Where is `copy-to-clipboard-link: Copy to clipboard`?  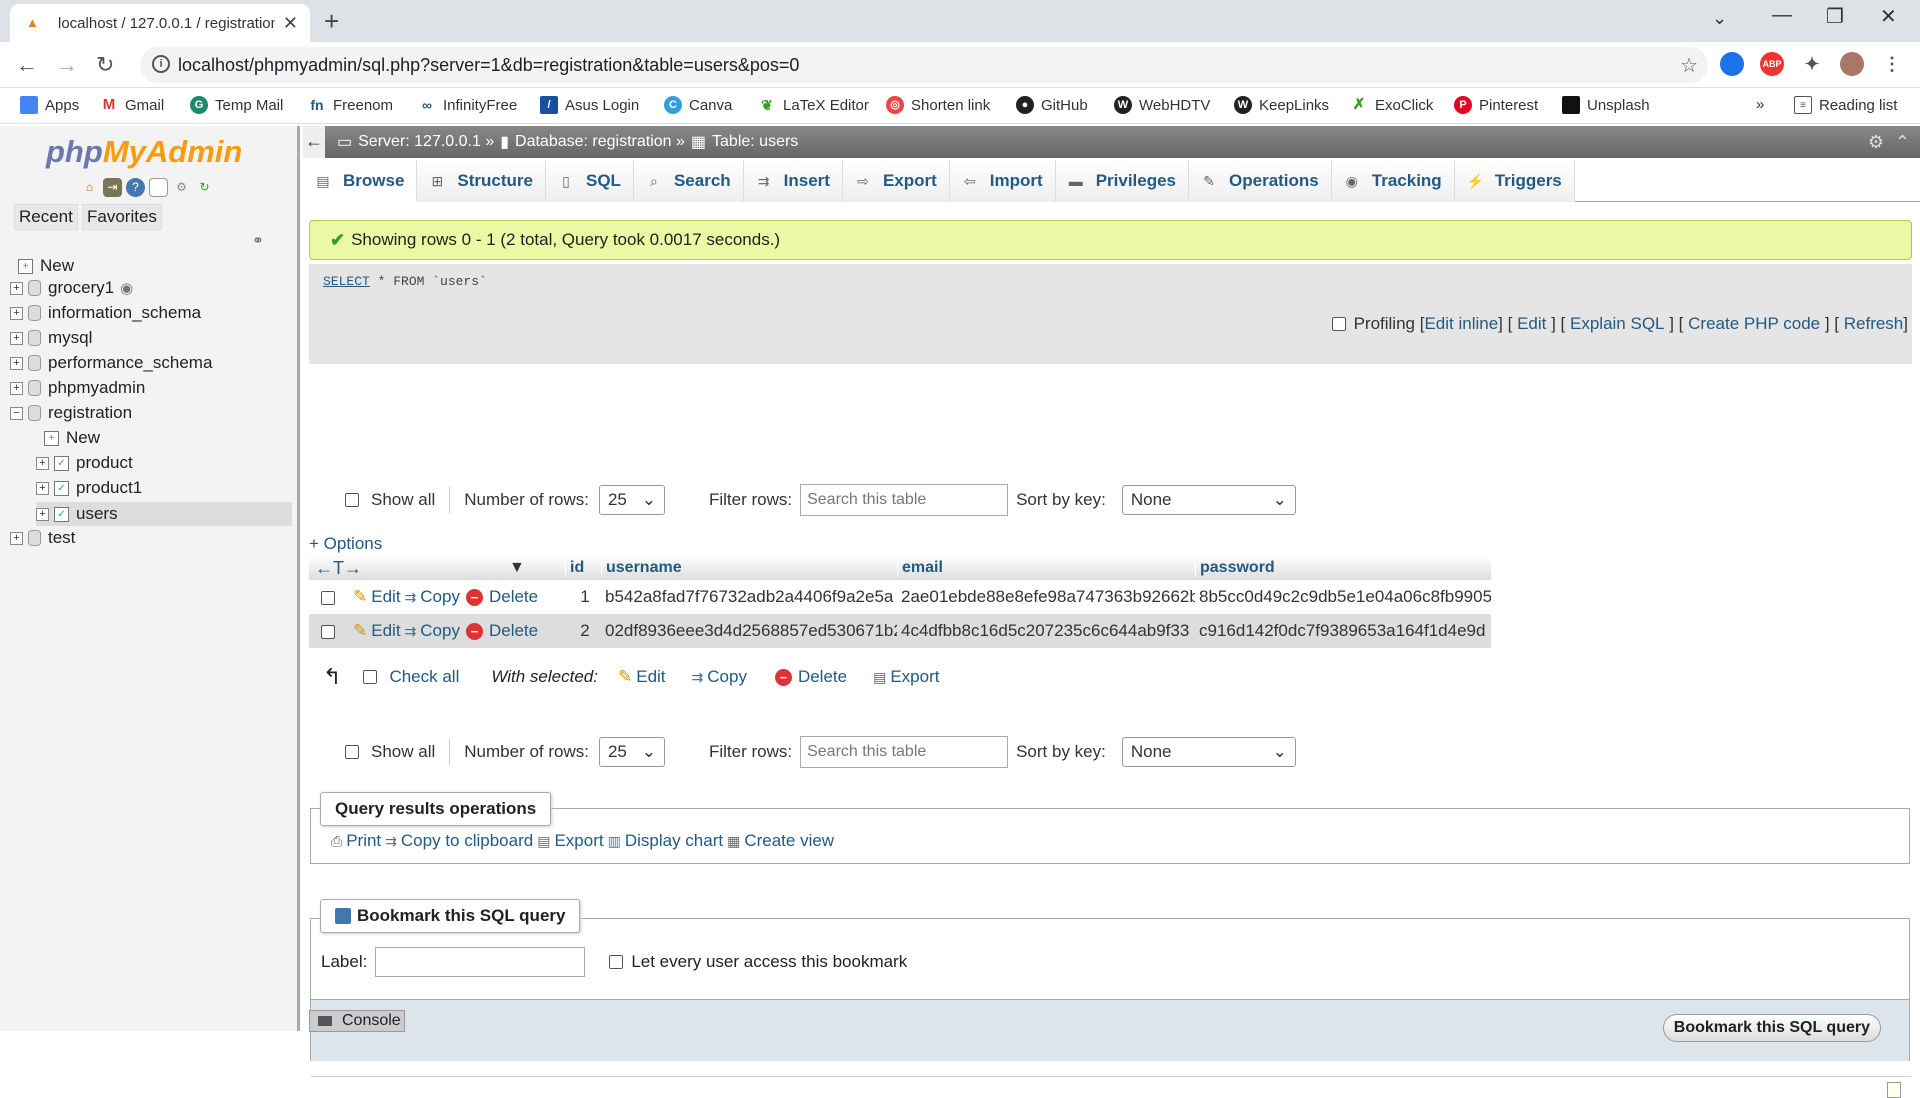
copy-to-clipboard-link: Copy to clipboard is located at coordinates (467, 841).